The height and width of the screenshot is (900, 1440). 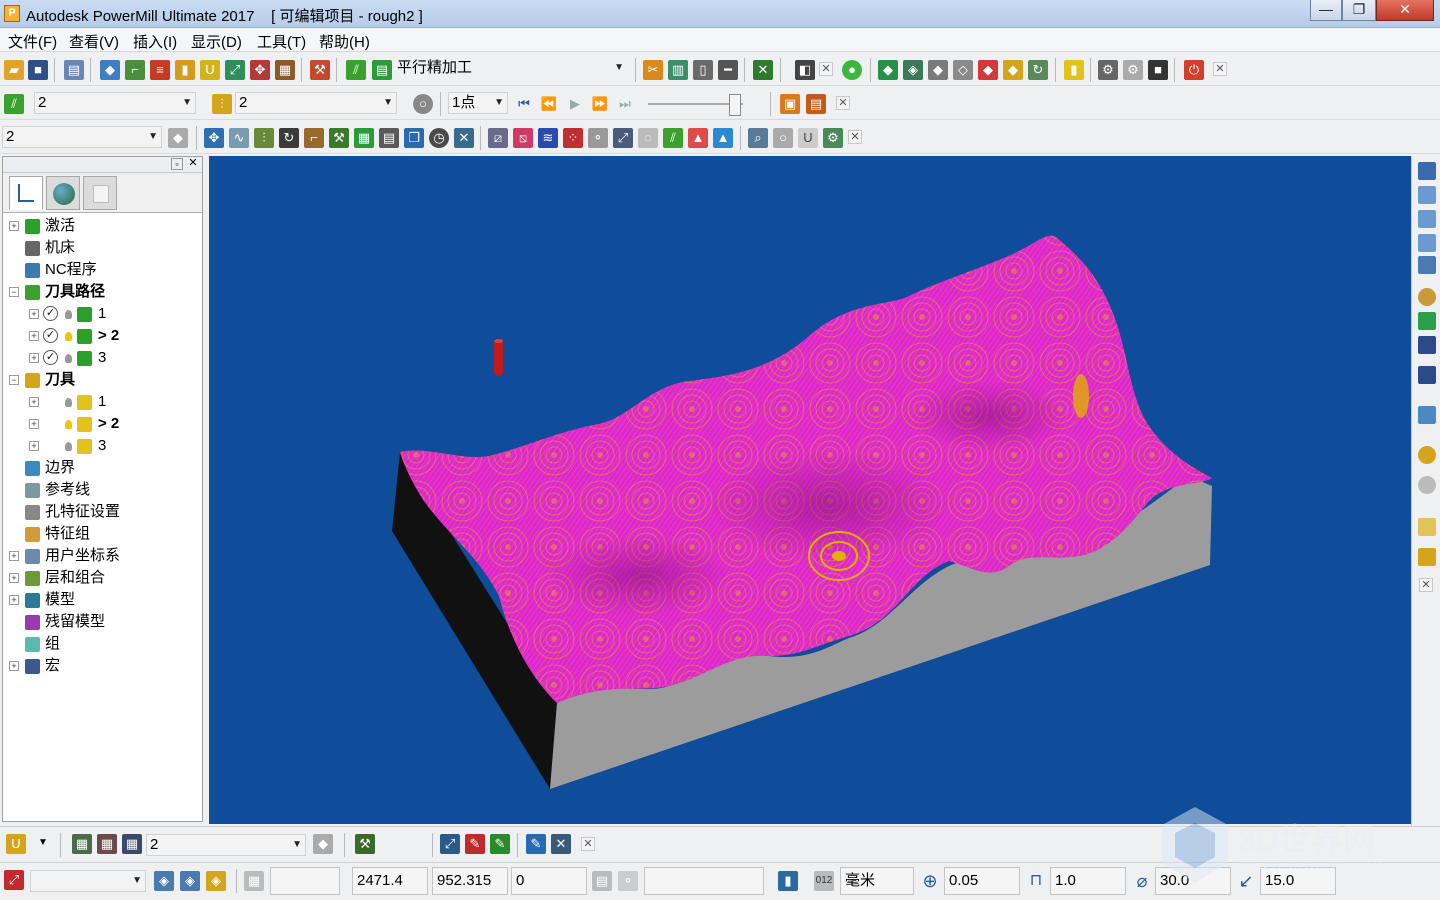 What do you see at coordinates (475, 844) in the screenshot?
I see `point-red-icon: ✎` at bounding box center [475, 844].